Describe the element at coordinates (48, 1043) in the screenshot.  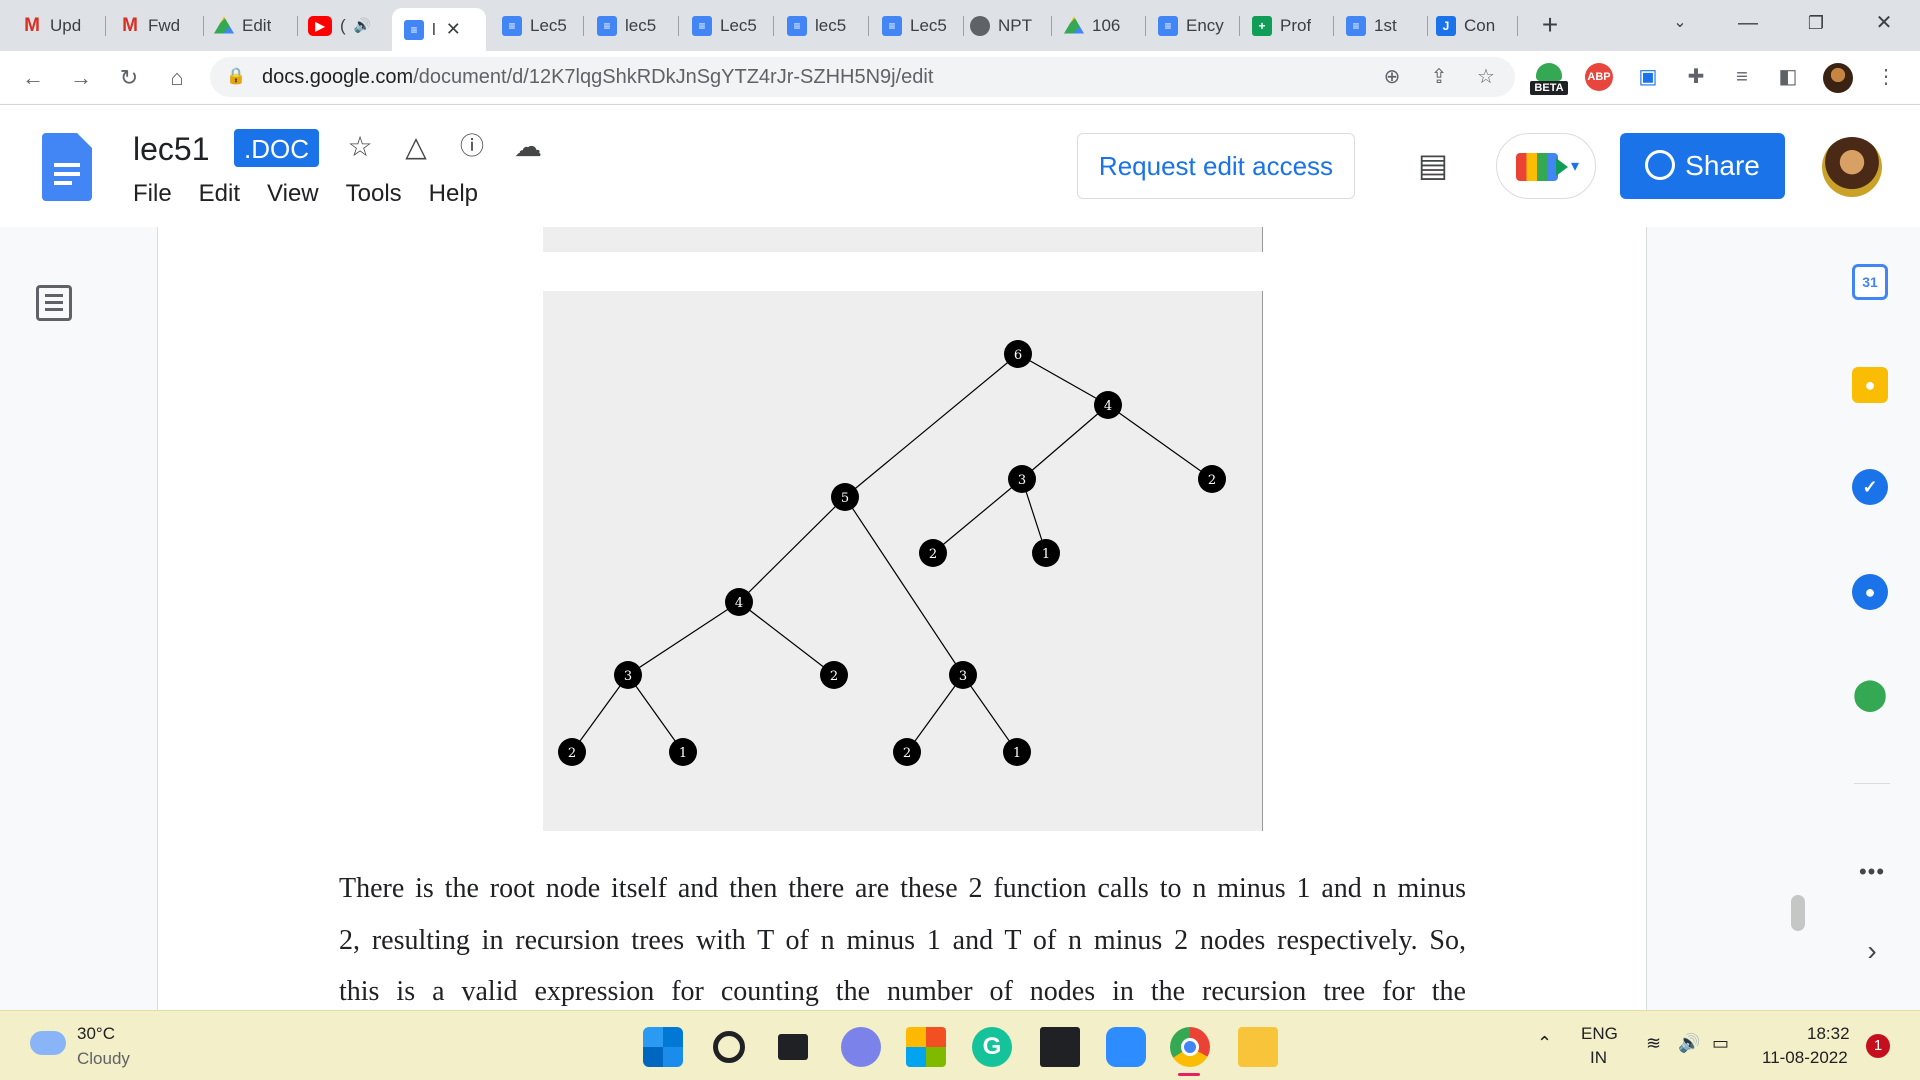
I see `cloud-icon` at that location.